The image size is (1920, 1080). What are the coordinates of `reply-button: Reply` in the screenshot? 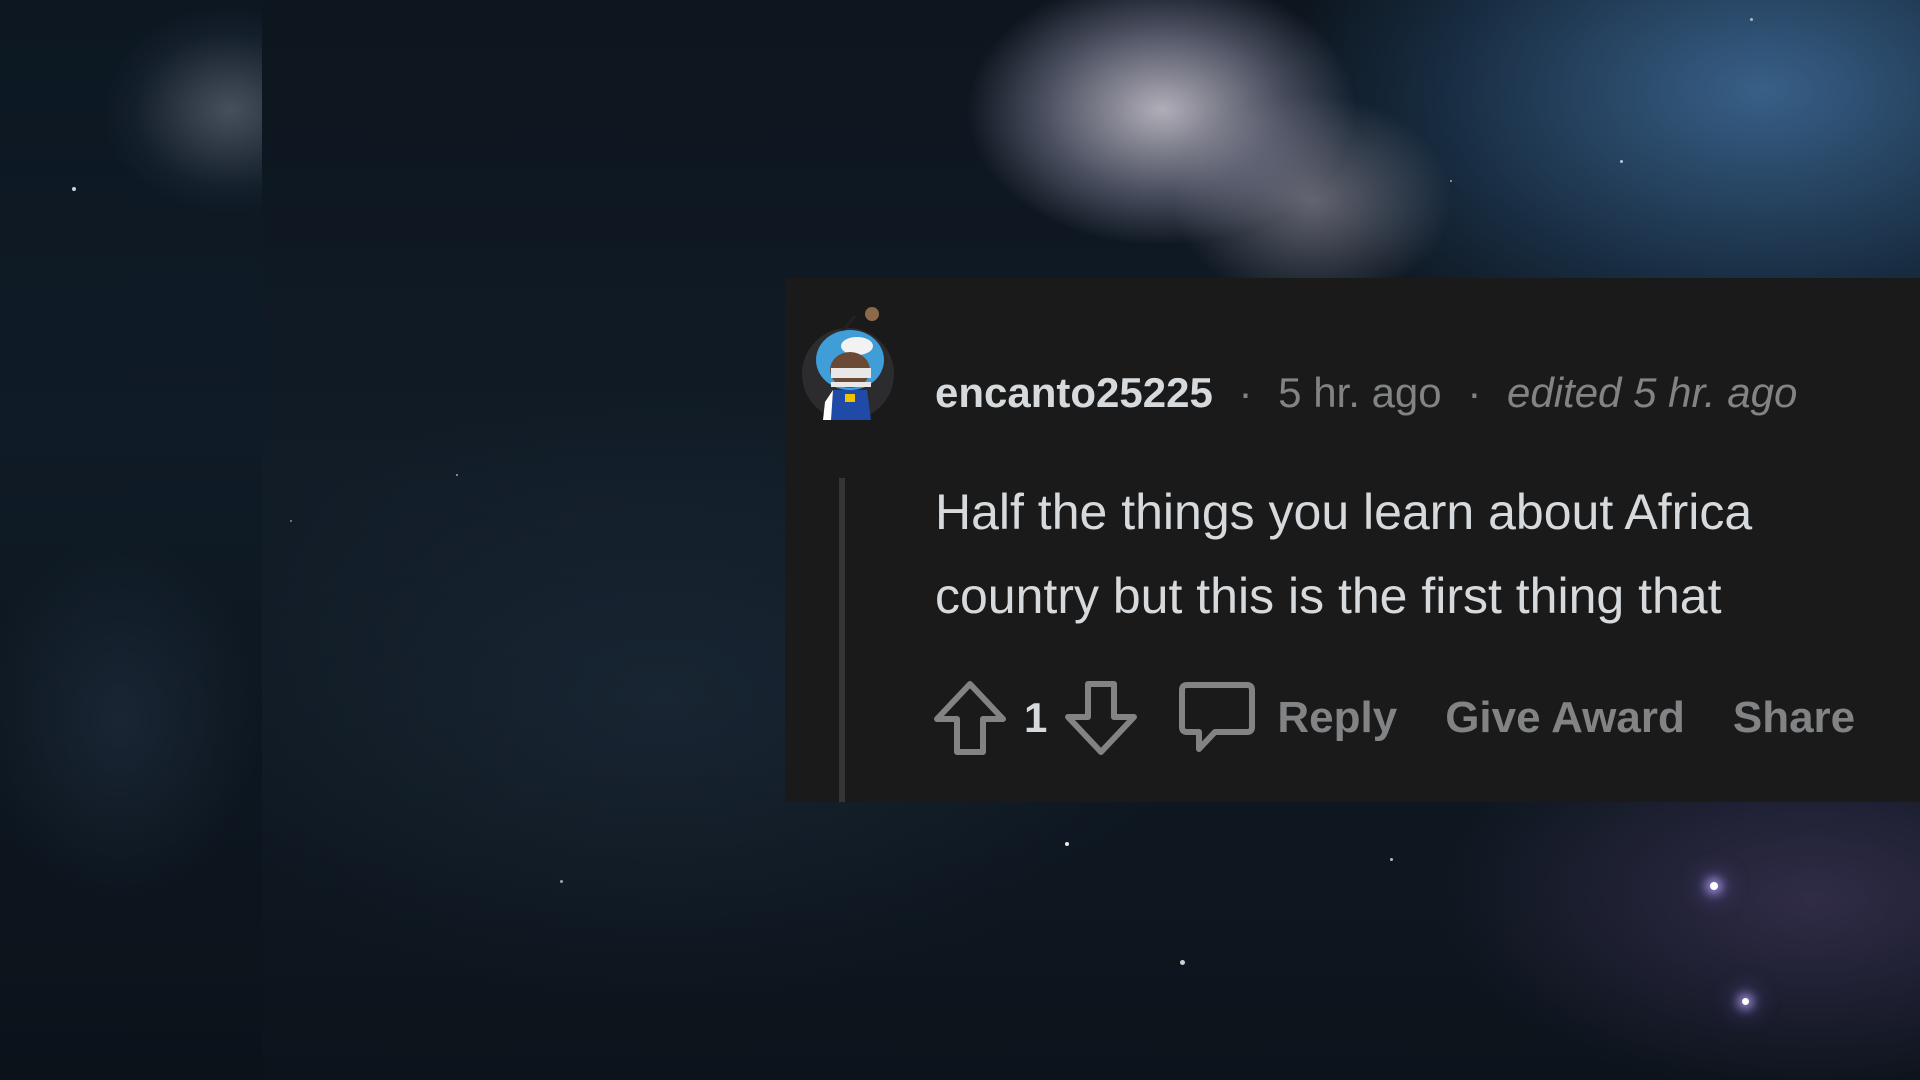 It's located at (1287, 718).